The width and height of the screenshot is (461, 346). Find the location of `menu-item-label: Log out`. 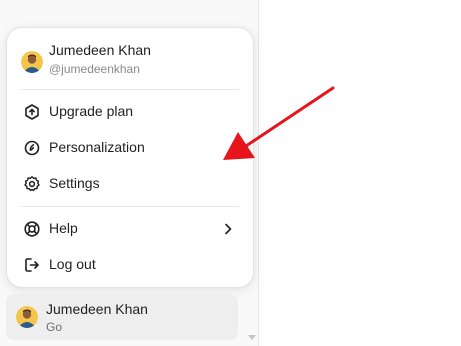

menu-item-label: Log out is located at coordinates (72, 264).